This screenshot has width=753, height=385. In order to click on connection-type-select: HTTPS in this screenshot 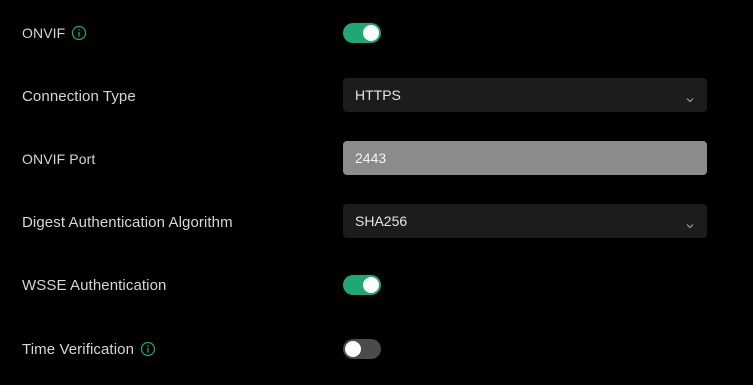, I will do `click(525, 95)`.